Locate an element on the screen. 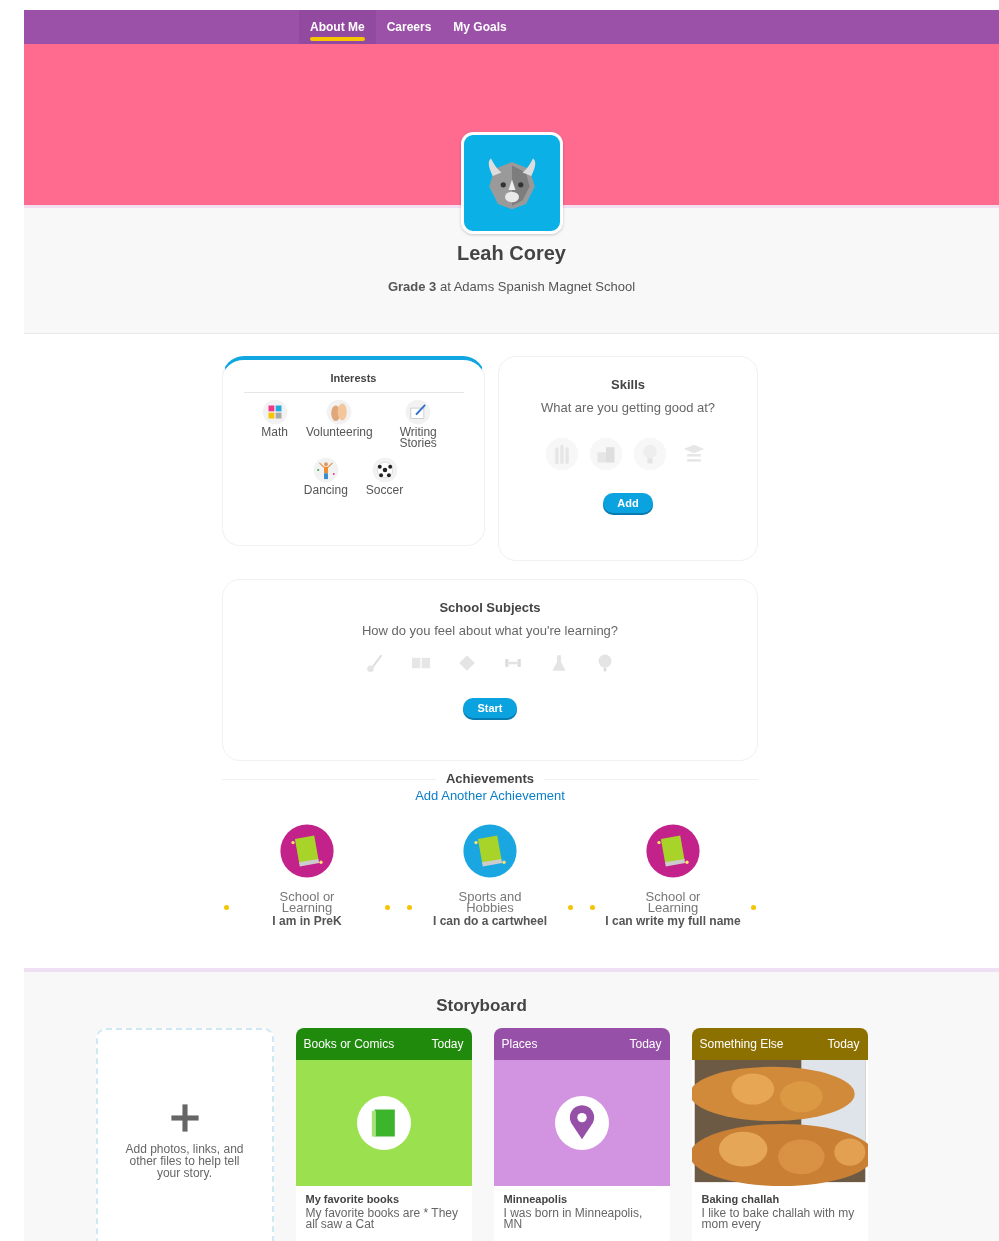 Image resolution: width=999 pixels, height=1241 pixels. interest-label: Writing Stories is located at coordinates (418, 438).